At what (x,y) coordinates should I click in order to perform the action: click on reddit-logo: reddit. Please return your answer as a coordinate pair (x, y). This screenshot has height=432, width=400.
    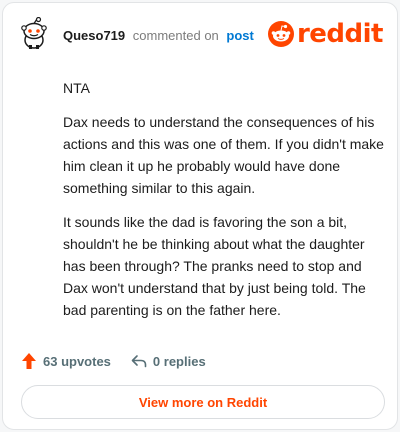
    Looking at the image, I should click on (325, 34).